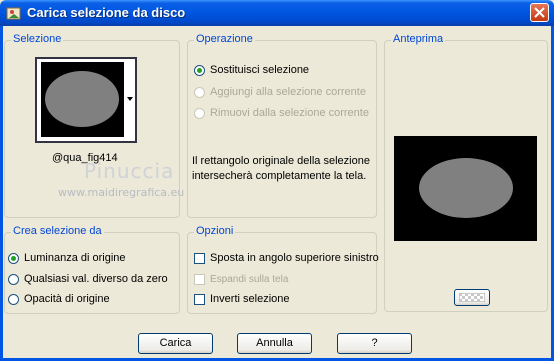 This screenshot has height=361, width=554. I want to click on opzioni-legend: Opzioni, so click(215, 231).